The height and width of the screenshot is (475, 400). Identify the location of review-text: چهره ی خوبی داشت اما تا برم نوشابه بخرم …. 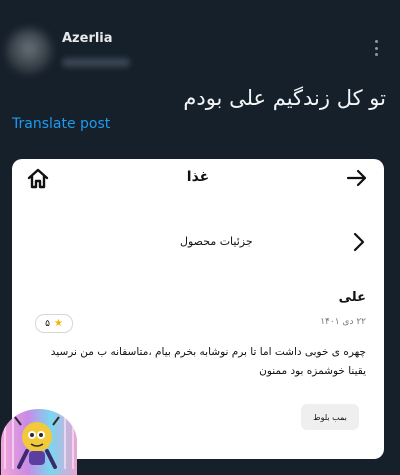
(208, 361).